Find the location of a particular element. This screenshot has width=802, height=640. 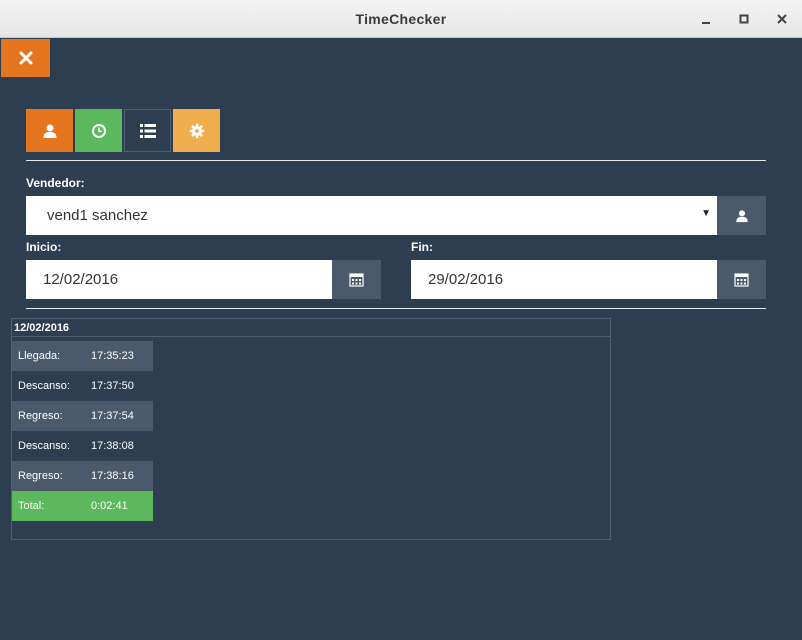

table-row: Regreso: 17:37:54 is located at coordinates (82, 416).